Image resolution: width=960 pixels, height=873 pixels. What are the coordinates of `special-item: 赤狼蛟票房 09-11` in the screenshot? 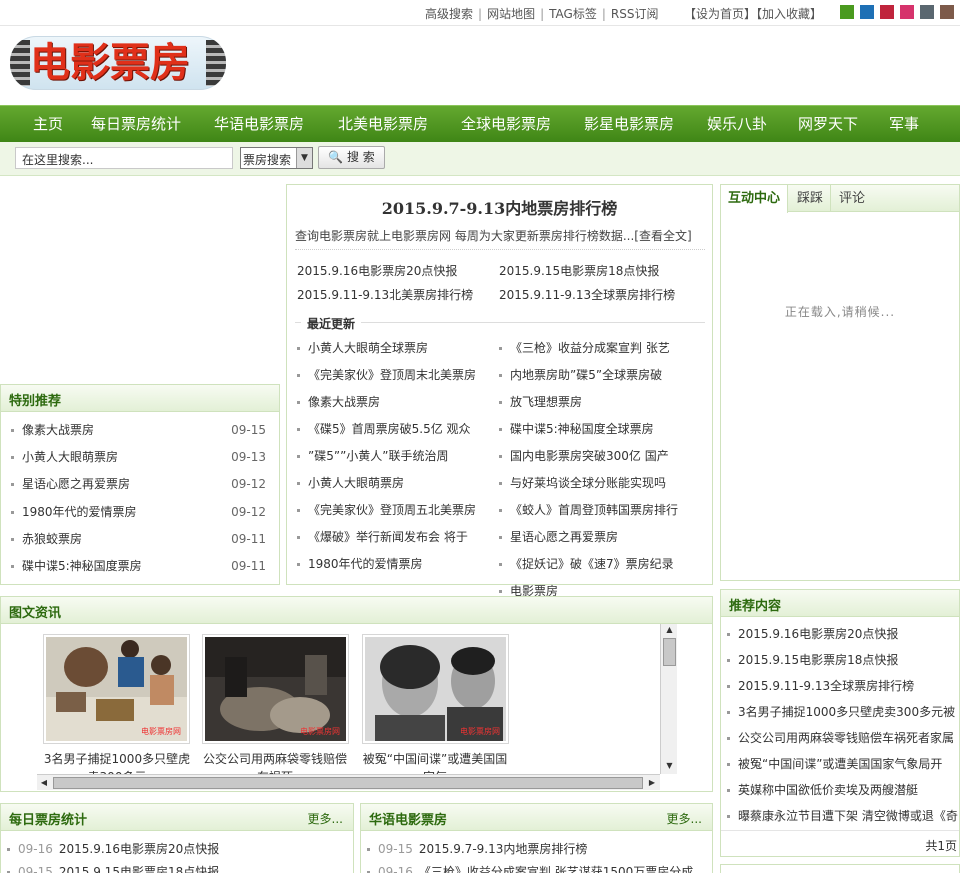 It's located at (138, 539).